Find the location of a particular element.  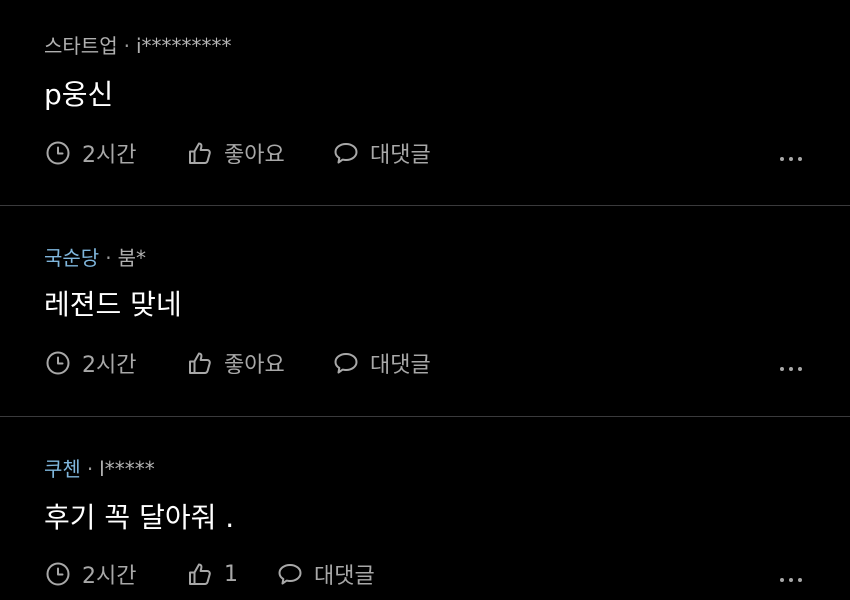

like-button: 1 is located at coordinates (231, 574).